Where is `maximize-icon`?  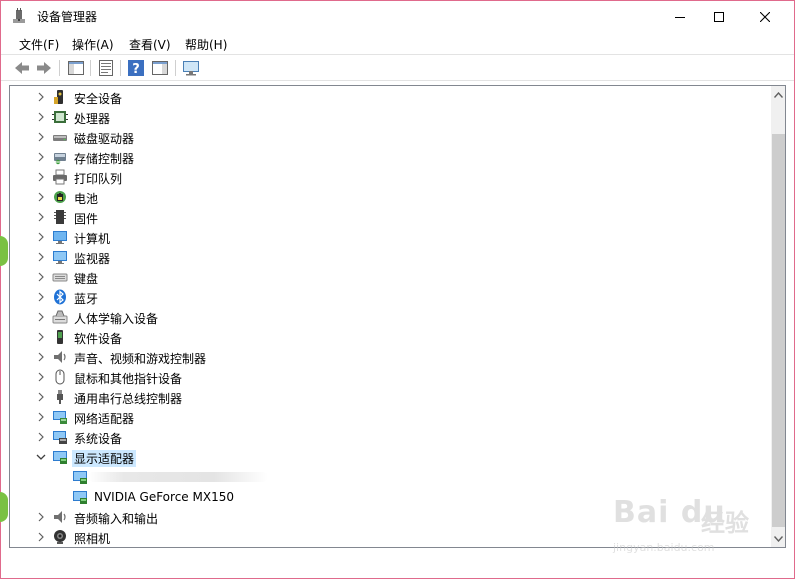
maximize-icon is located at coordinates (719, 16).